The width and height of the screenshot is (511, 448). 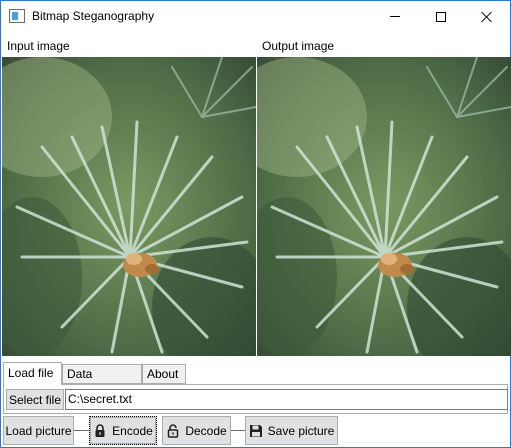 What do you see at coordinates (38, 46) in the screenshot?
I see `input-image-label: Input image` at bounding box center [38, 46].